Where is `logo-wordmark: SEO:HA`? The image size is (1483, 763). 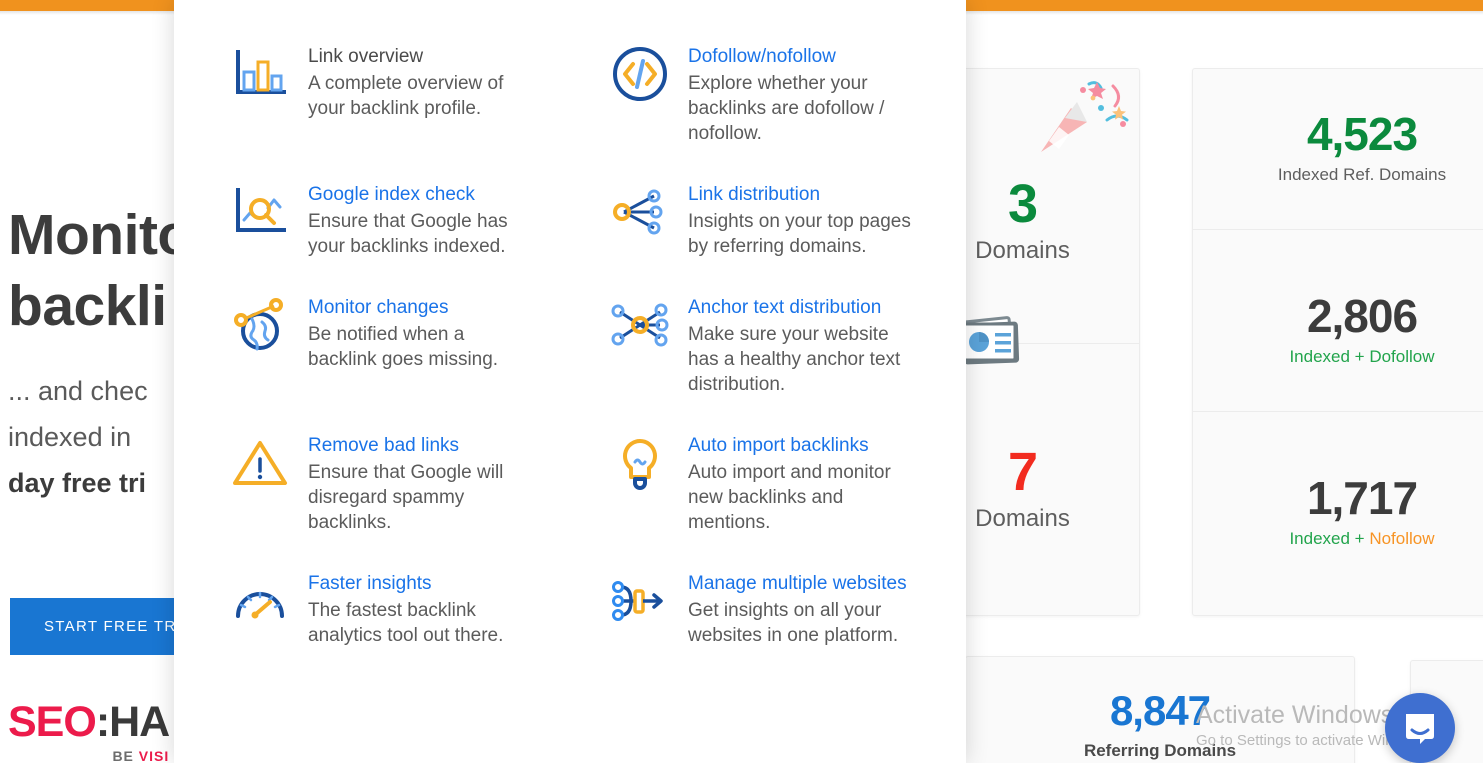
logo-wordmark: SEO:HA is located at coordinates (89, 722).